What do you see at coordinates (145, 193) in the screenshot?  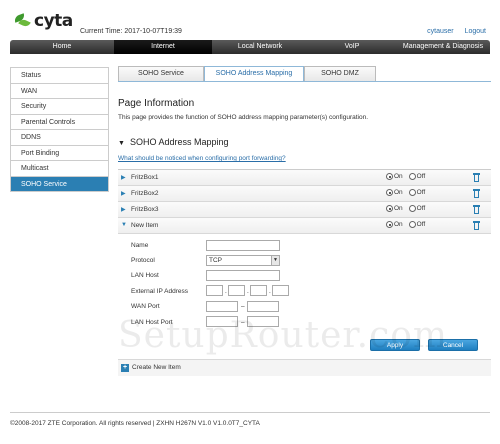 I see `row-name: FritzBox2` at bounding box center [145, 193].